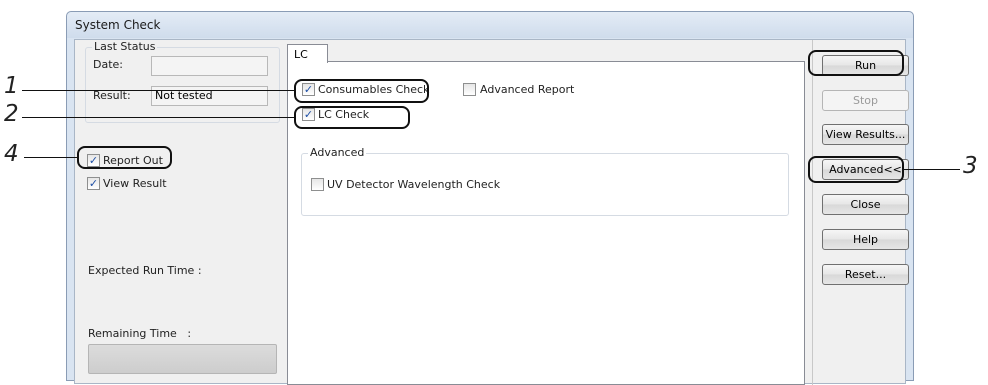 The height and width of the screenshot is (385, 988). Describe the element at coordinates (865, 100) in the screenshot. I see `stop-button: Stop` at that location.